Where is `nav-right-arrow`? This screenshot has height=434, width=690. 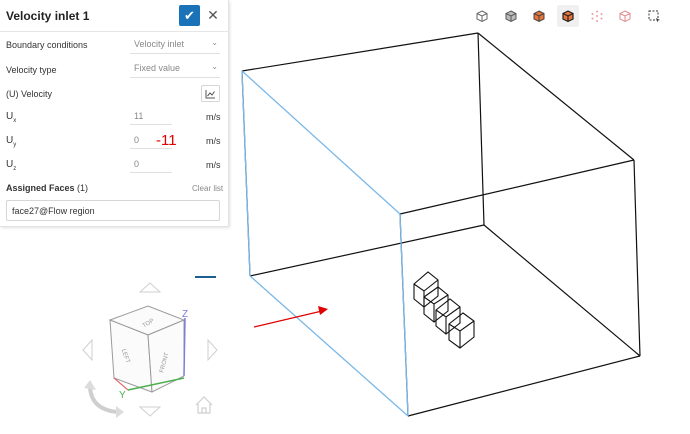
nav-right-arrow is located at coordinates (212, 350).